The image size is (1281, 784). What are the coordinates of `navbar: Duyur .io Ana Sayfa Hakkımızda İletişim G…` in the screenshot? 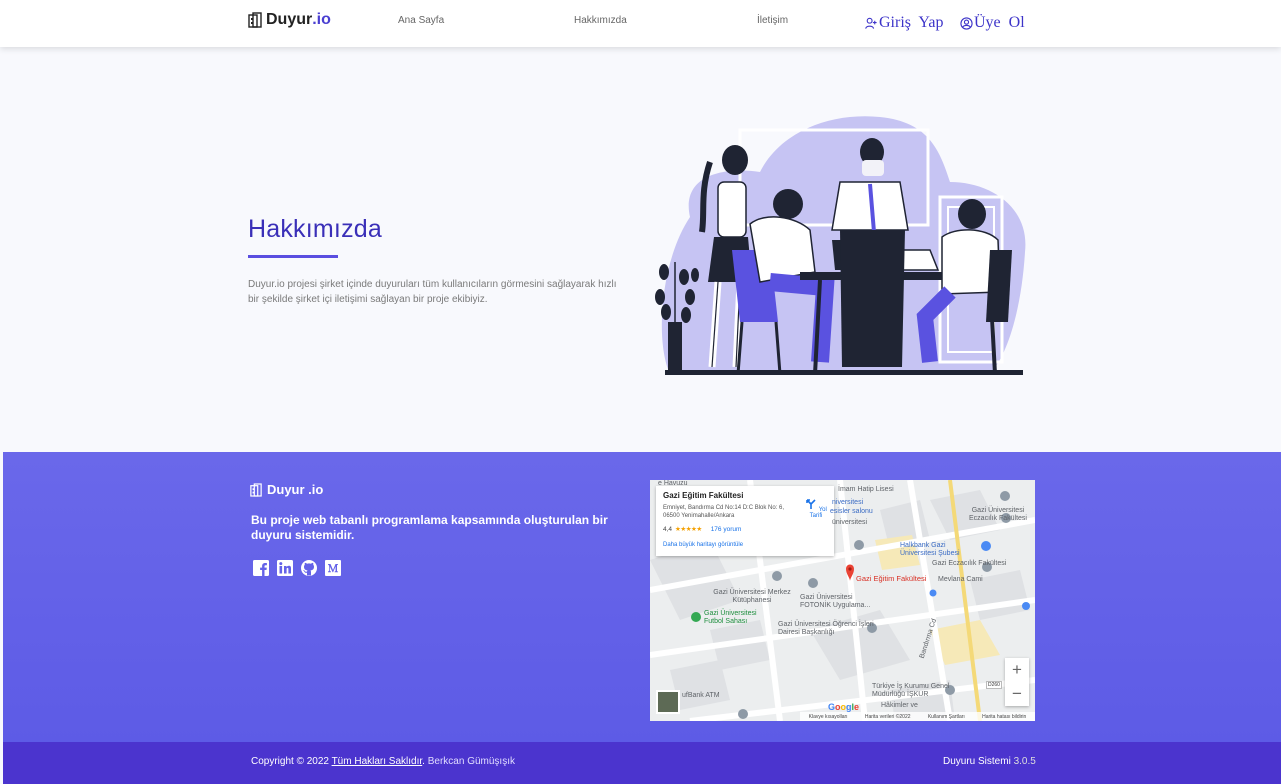 It's located at (640, 23).